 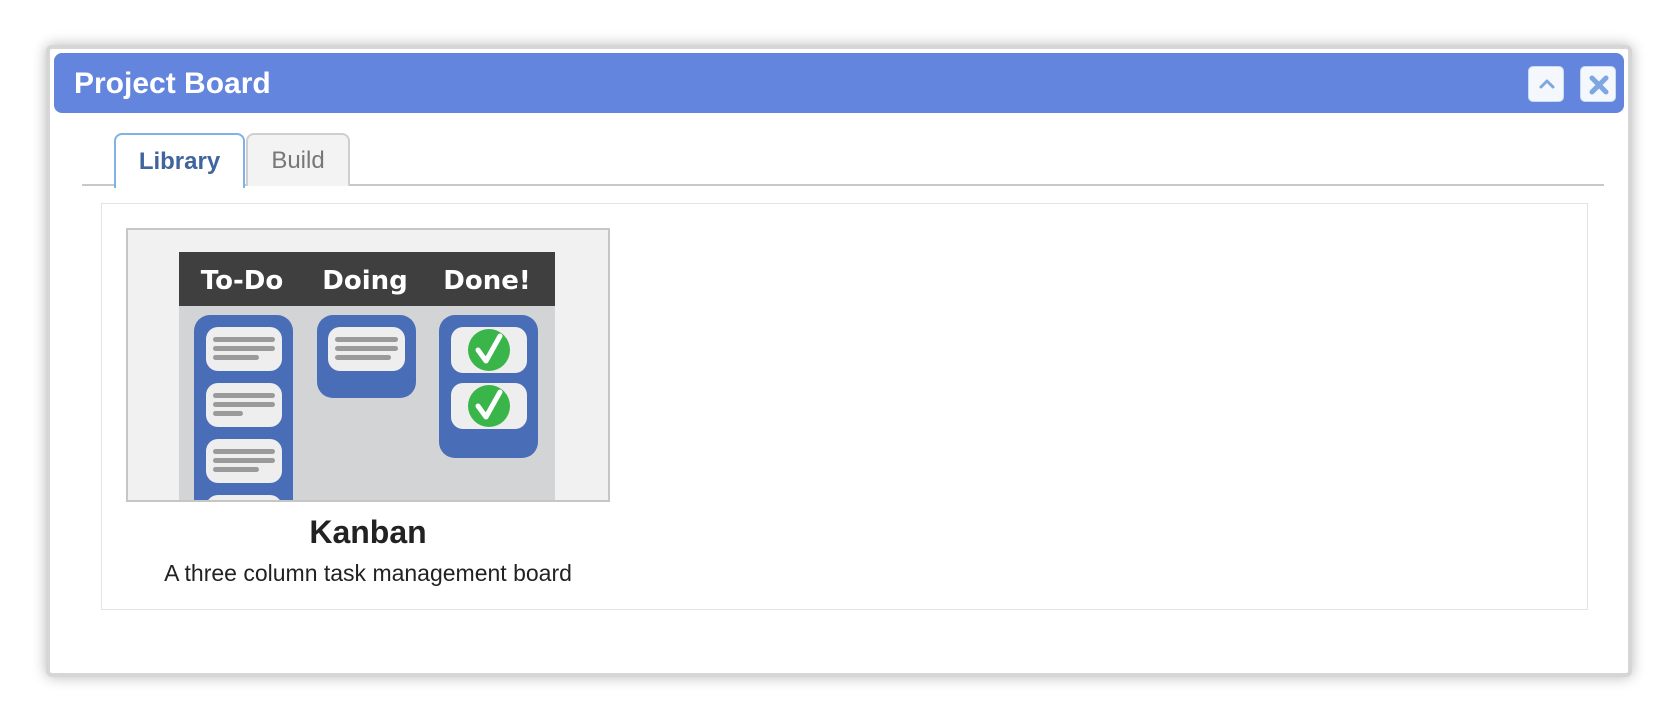 I want to click on item-title: Kanban, so click(x=368, y=532).